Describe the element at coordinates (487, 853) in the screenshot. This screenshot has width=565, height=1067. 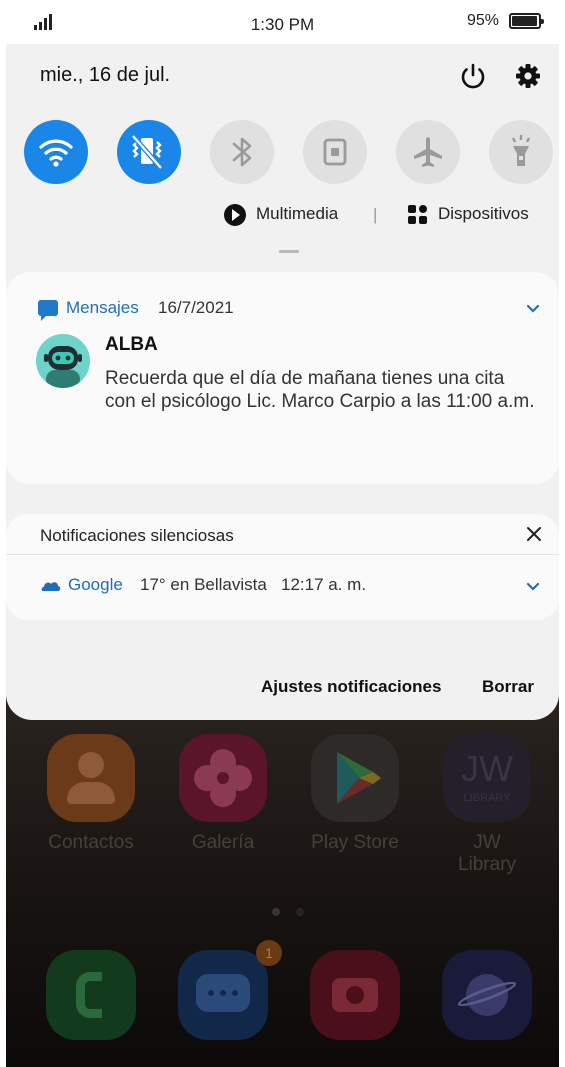
I see `home-app-label: JW Library` at that location.